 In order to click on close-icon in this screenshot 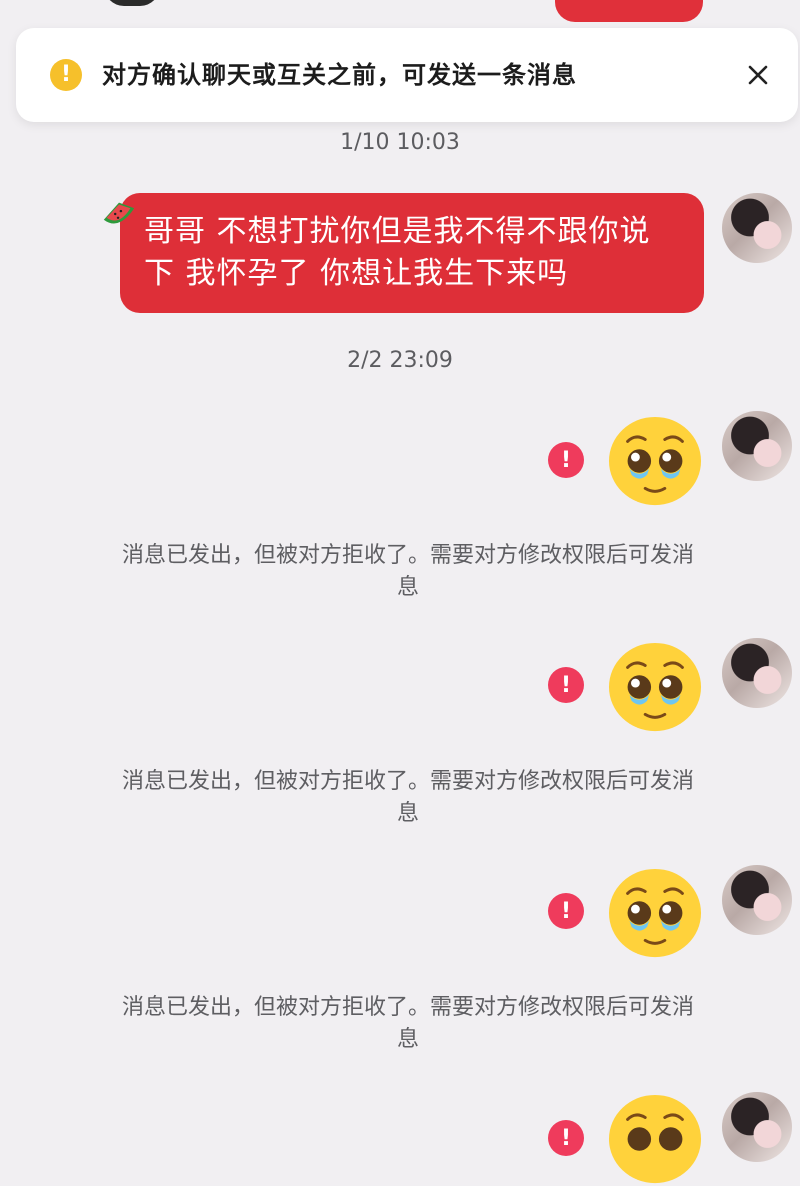, I will do `click(758, 75)`.